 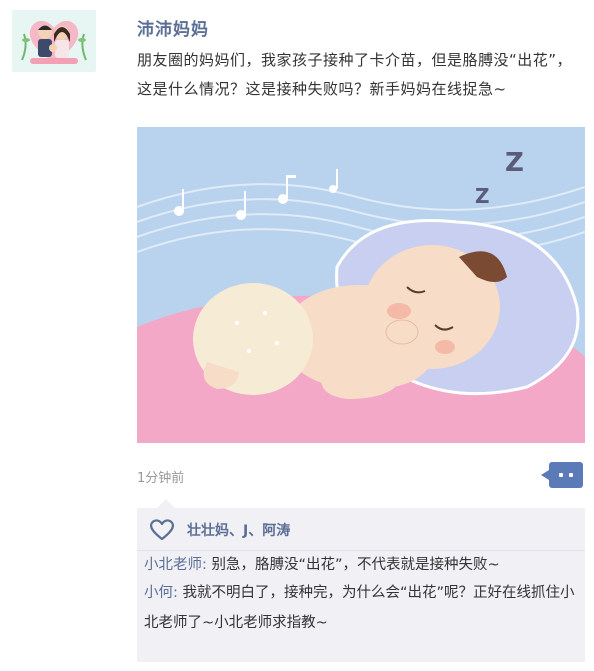 I want to click on author-name: 沛沛妈妈, so click(x=173, y=27).